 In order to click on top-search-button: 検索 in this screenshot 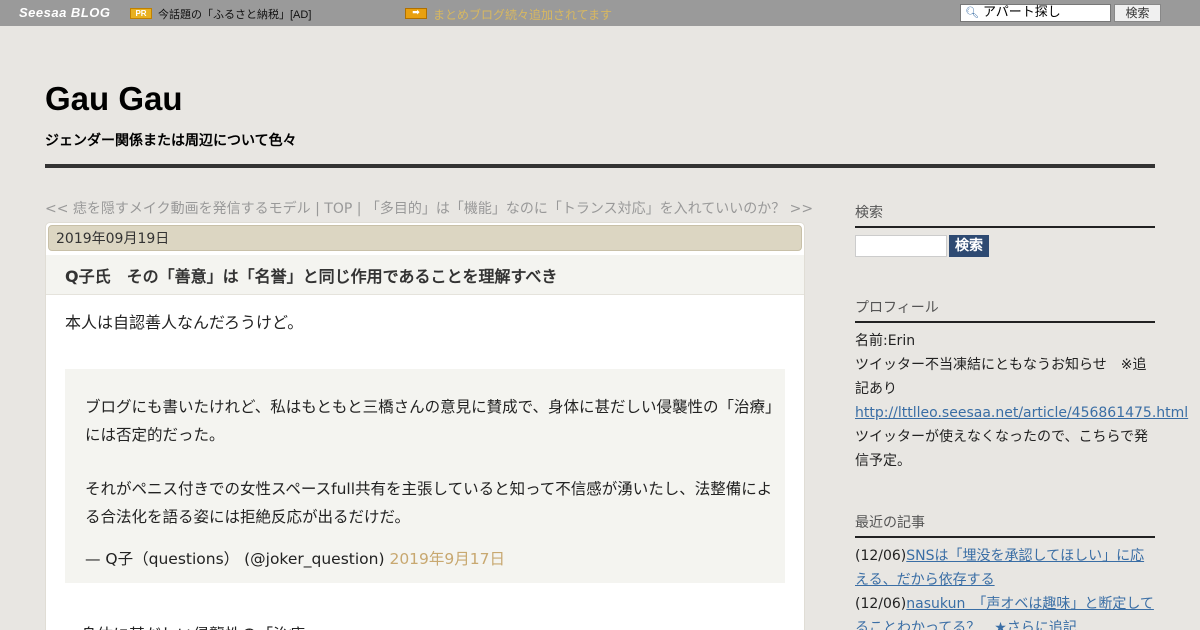, I will do `click(1137, 13)`.